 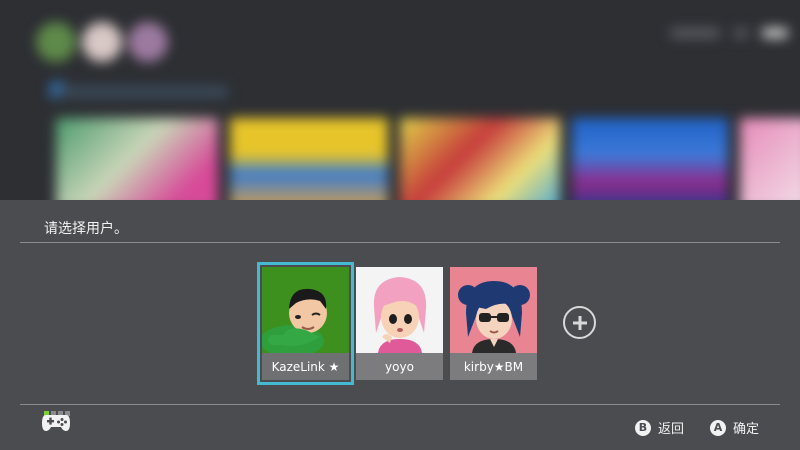 I want to click on user-card-kirby-bm: kirby★BM, so click(x=493, y=323).